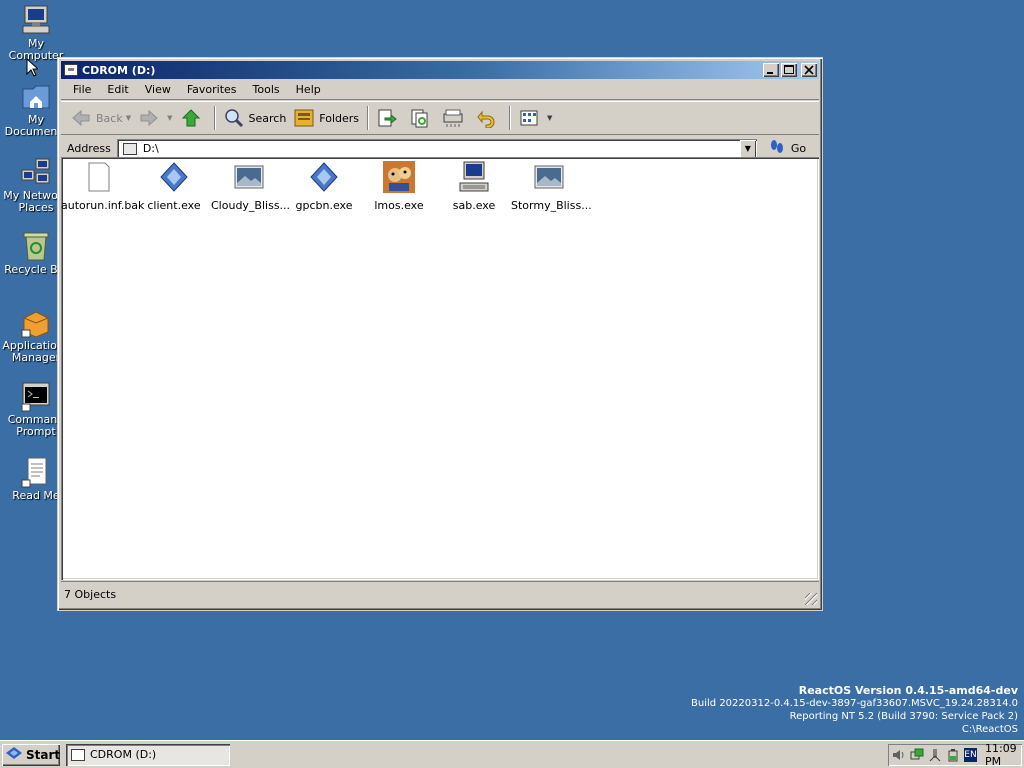 This screenshot has width=1024, height=768. Describe the element at coordinates (549, 118) in the screenshot. I see `views-dropdown-icon: ▼` at that location.